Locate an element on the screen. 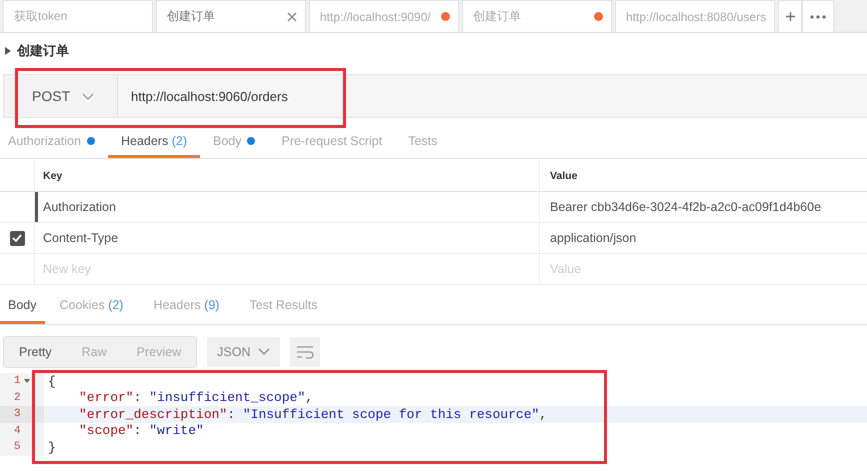 The image size is (867, 471). column-header: Value is located at coordinates (563, 176).